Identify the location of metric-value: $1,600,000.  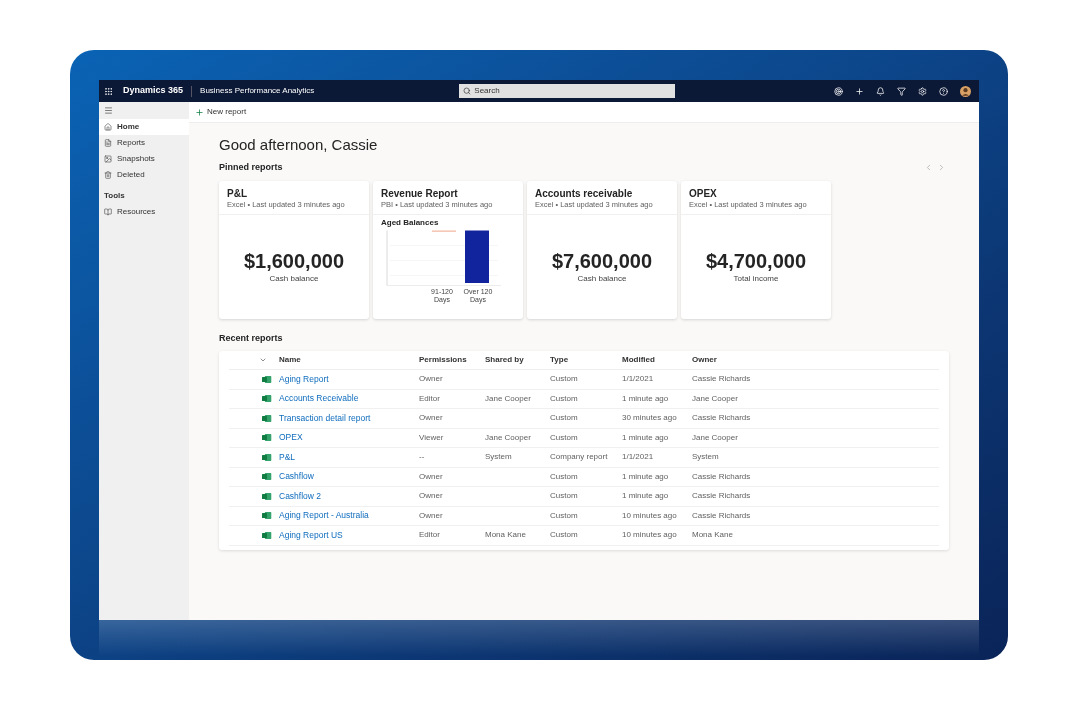
(294, 261).